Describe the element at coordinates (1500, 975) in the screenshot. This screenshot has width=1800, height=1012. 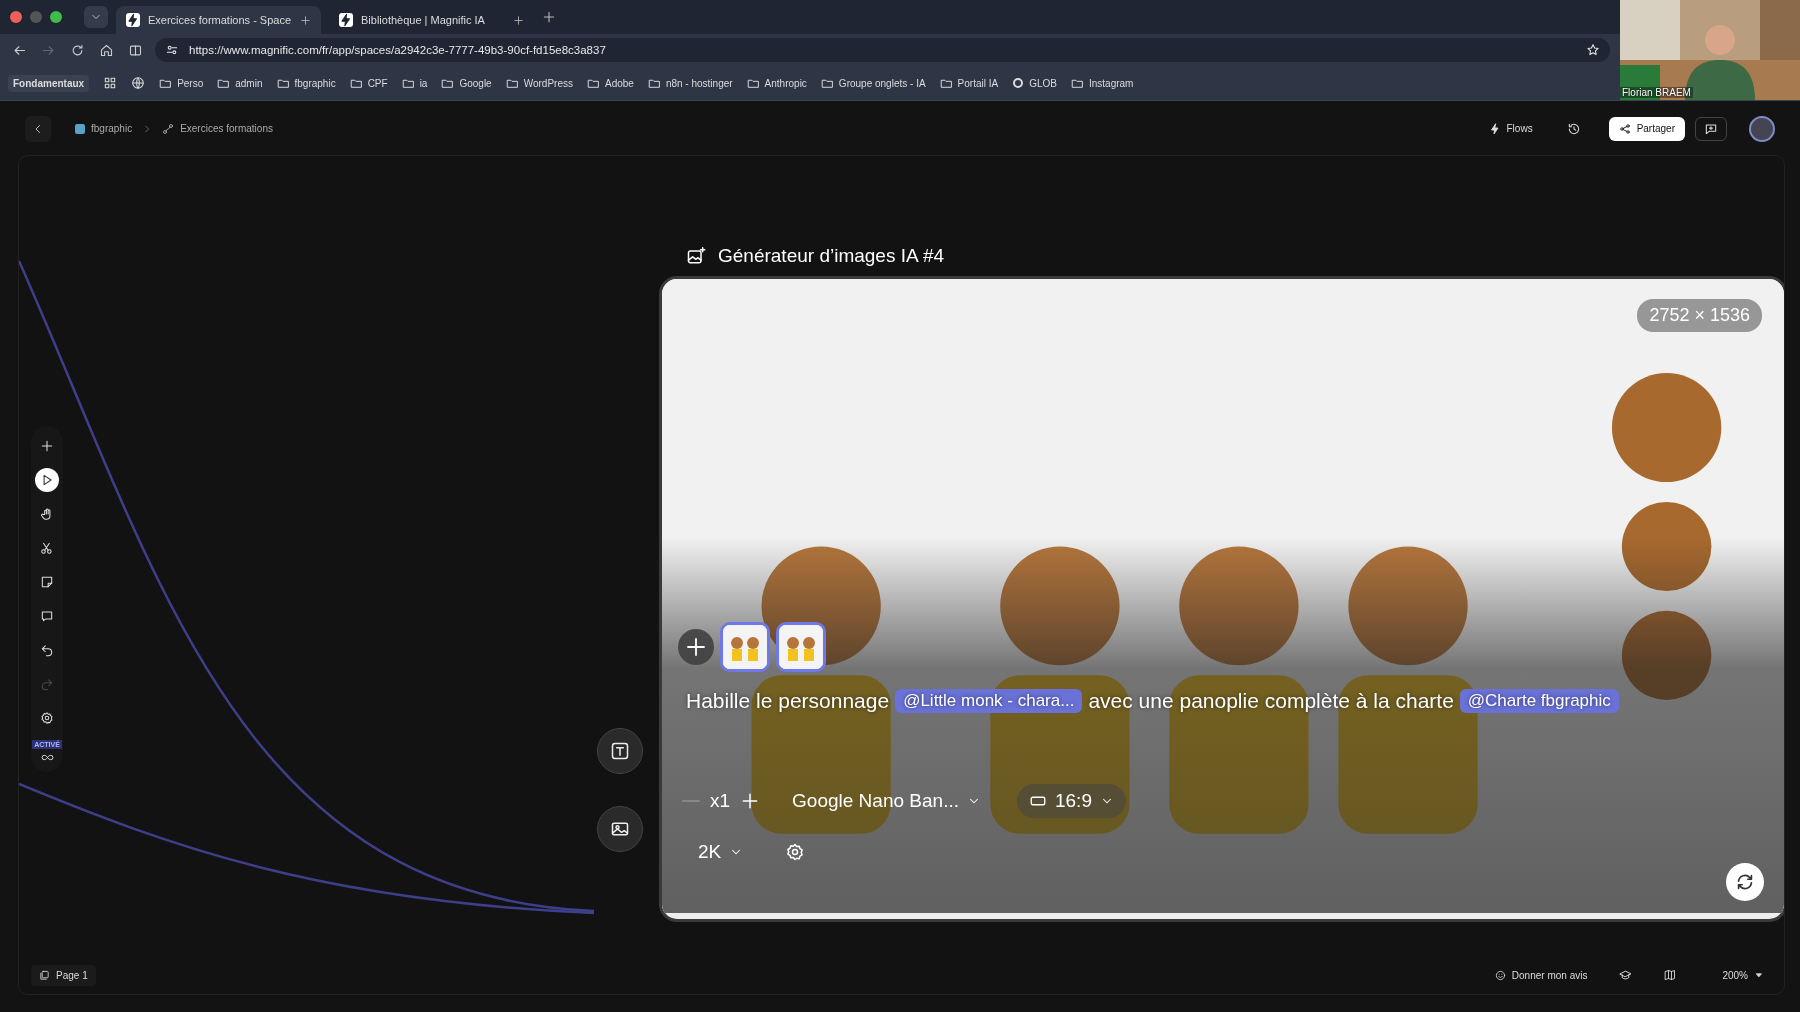
I see `smile-icon` at that location.